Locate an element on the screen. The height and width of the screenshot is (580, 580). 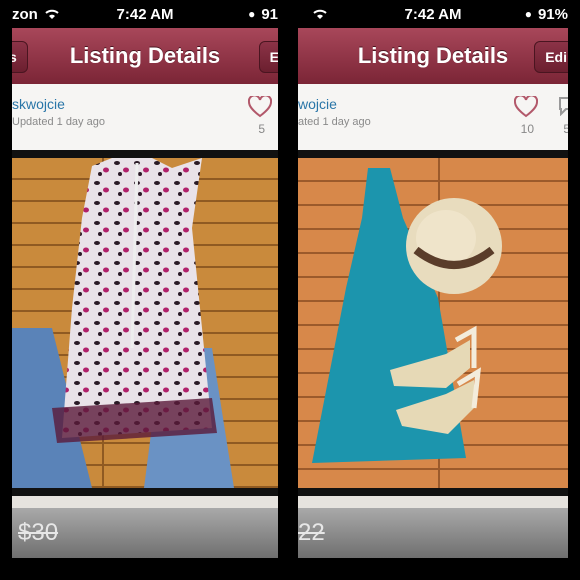
price-bar: 22 is located at coordinates (433, 533).